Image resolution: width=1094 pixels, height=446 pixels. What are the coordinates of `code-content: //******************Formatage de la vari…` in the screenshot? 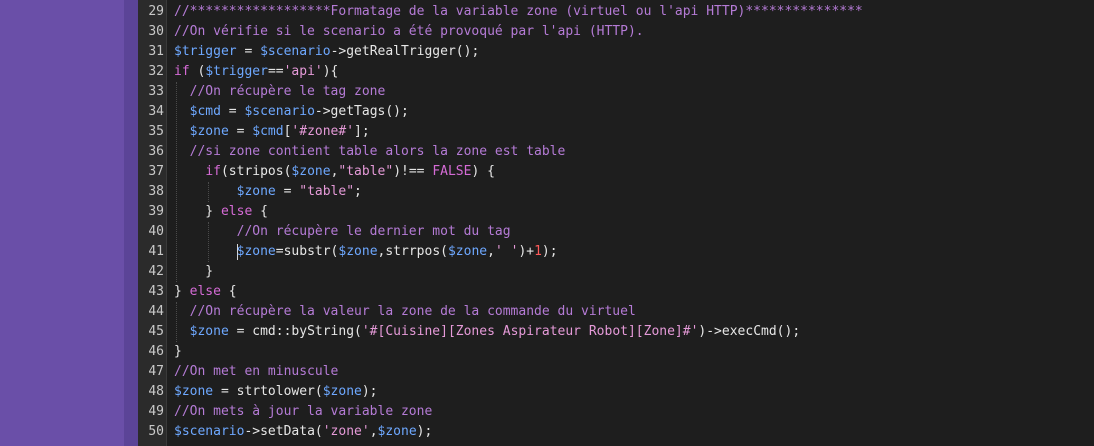 It's located at (518, 12).